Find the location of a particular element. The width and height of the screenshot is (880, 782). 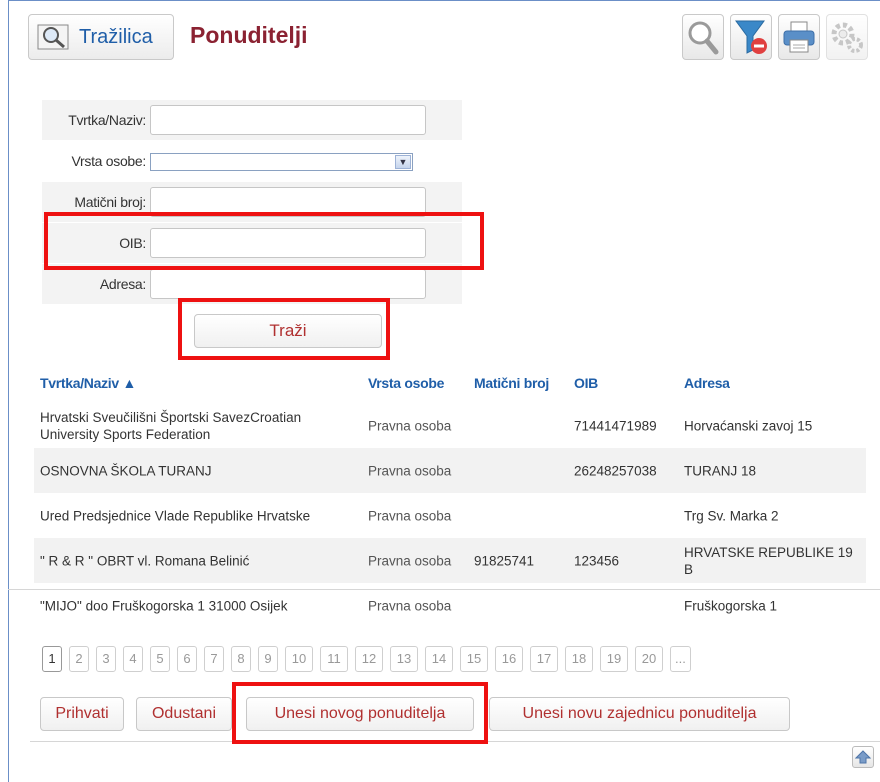

clear-filter-button is located at coordinates (751, 37).